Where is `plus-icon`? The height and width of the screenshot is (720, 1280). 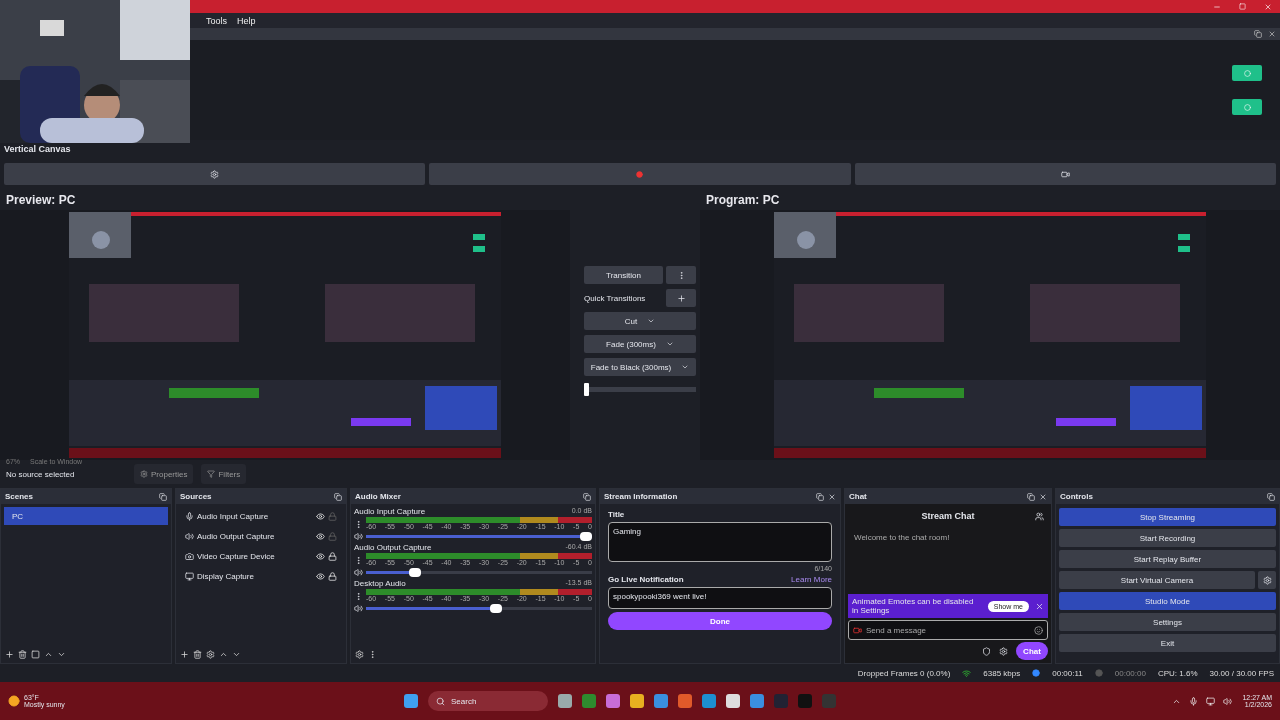
plus-icon is located at coordinates (681, 298).